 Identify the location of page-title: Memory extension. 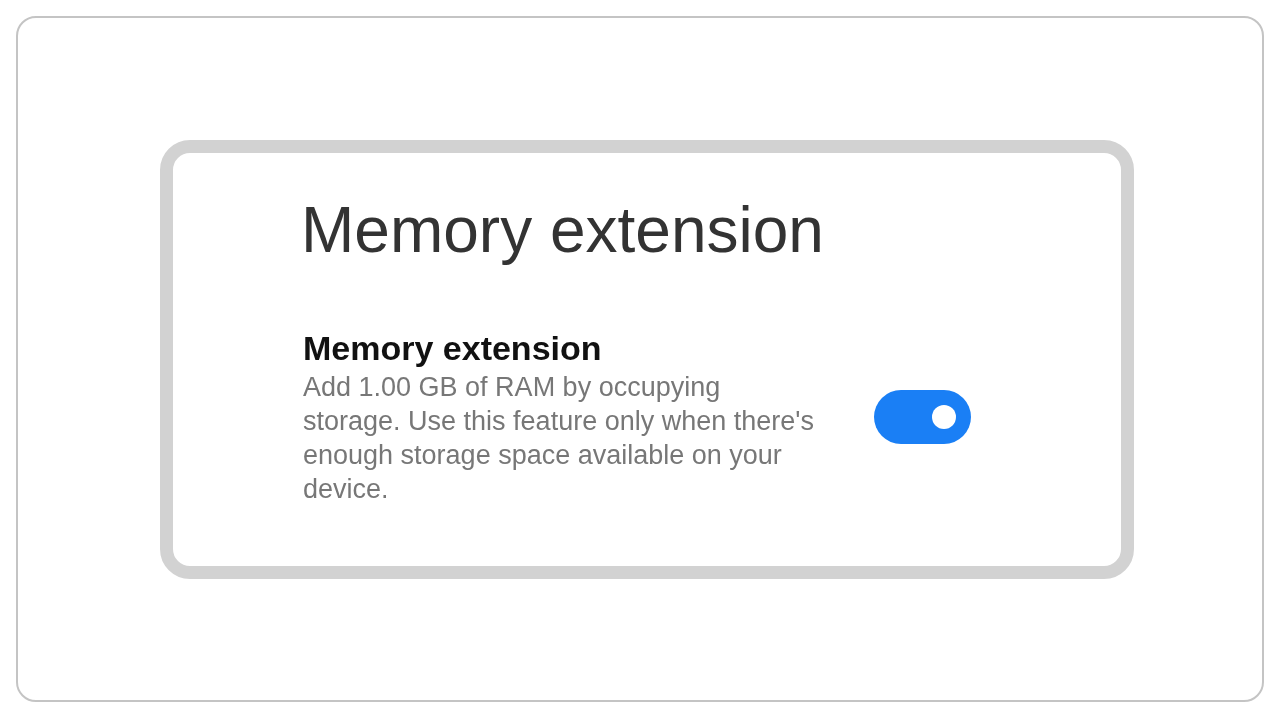
(562, 230).